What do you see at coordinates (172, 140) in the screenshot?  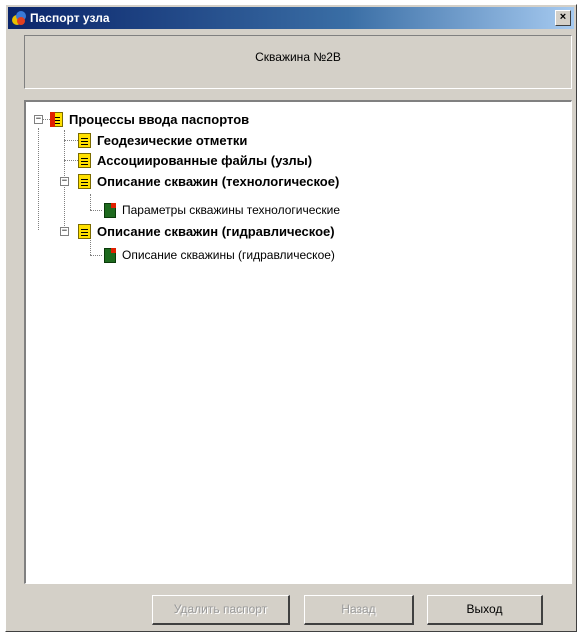 I see `tree-node-label: Геодезические отметки` at bounding box center [172, 140].